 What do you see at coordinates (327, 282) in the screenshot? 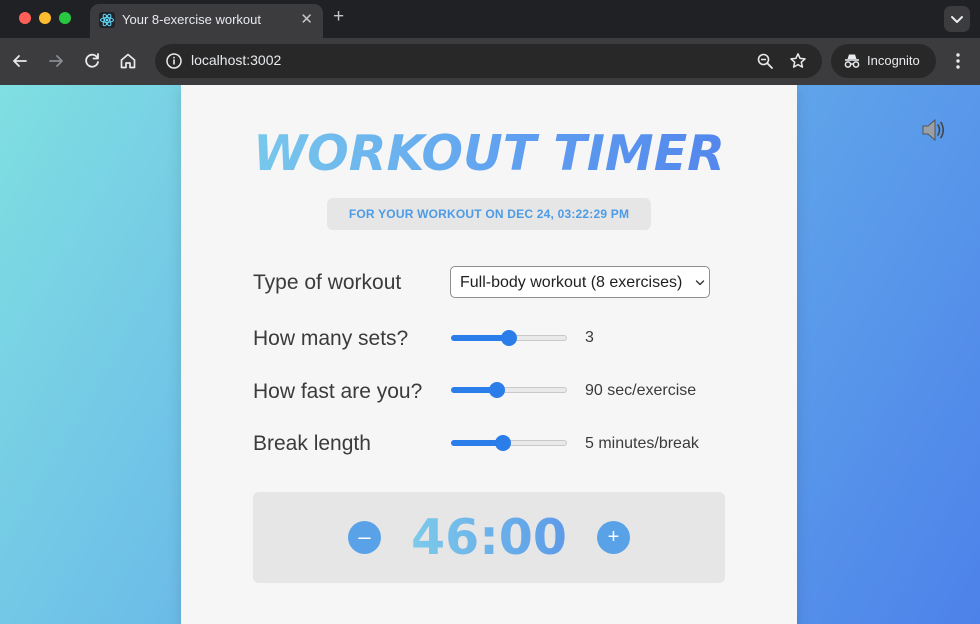
I see `workout-type-label: Type of workout` at bounding box center [327, 282].